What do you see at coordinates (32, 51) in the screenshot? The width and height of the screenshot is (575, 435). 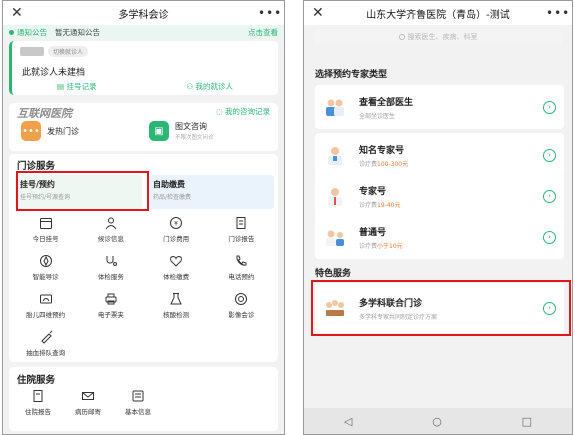 I see `patient-name-blurred` at bounding box center [32, 51].